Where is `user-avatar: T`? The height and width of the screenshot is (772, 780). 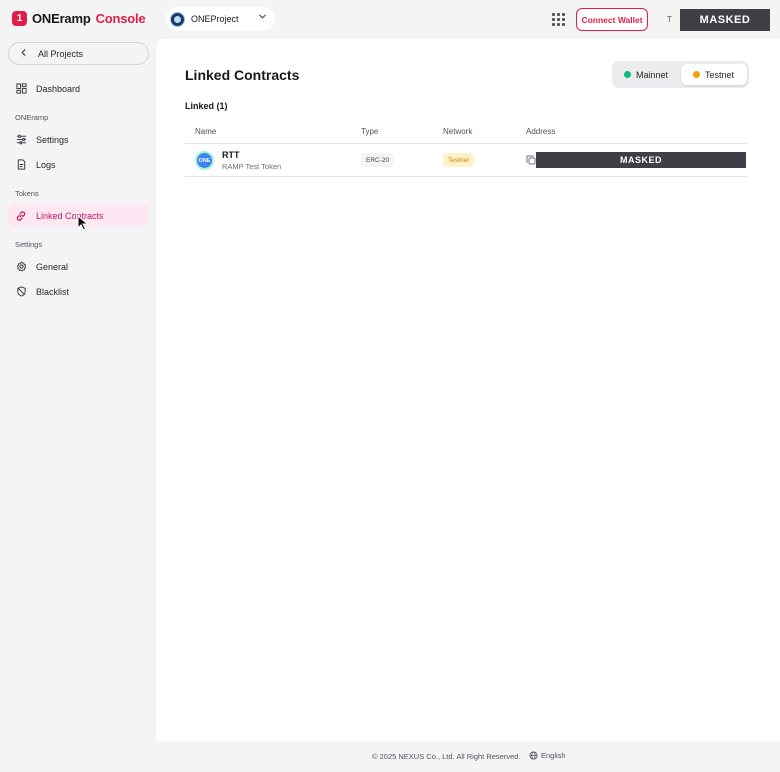
user-avatar: T is located at coordinates (669, 19).